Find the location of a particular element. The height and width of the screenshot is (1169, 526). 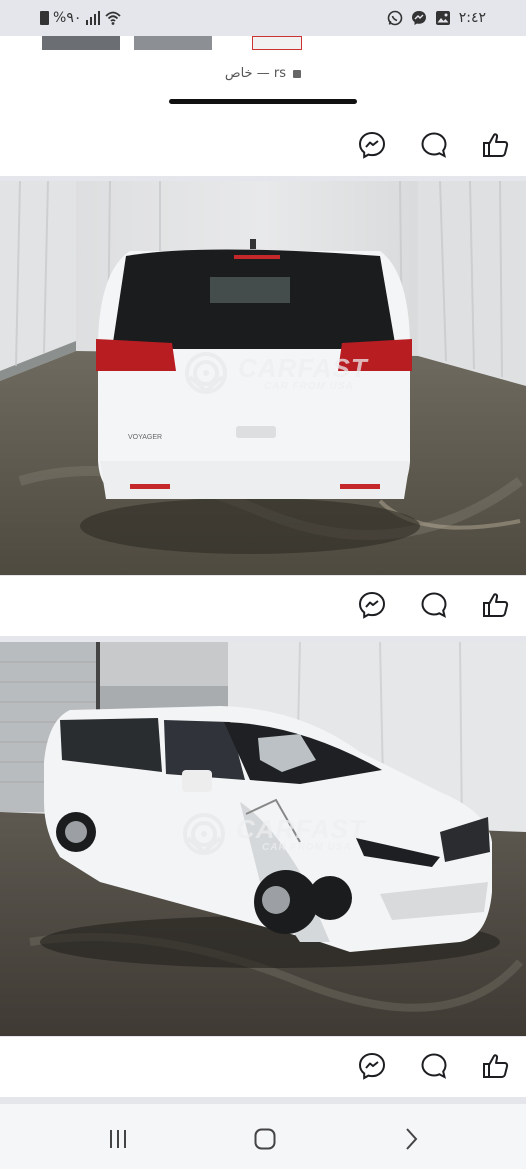

address-area: خاص — rs is located at coordinates (263, 84).